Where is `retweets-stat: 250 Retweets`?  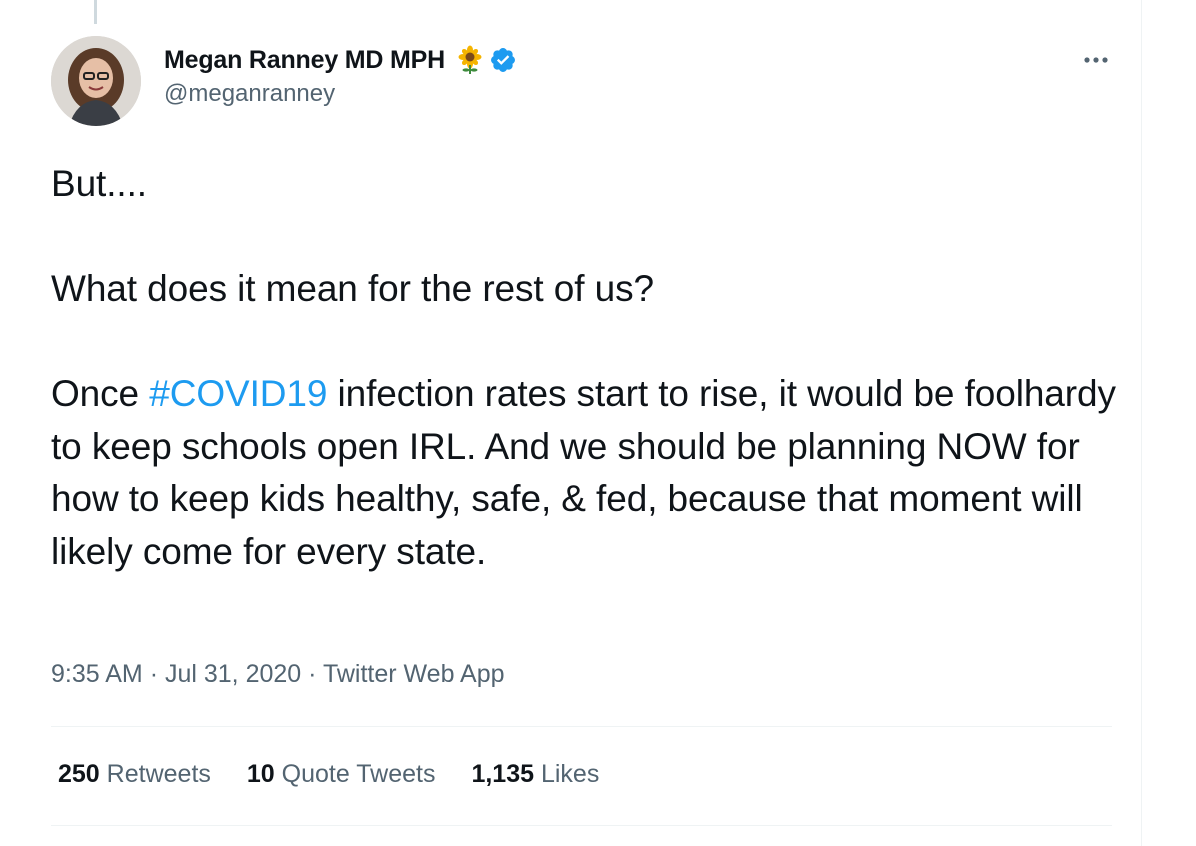 retweets-stat: 250 Retweets is located at coordinates (134, 774).